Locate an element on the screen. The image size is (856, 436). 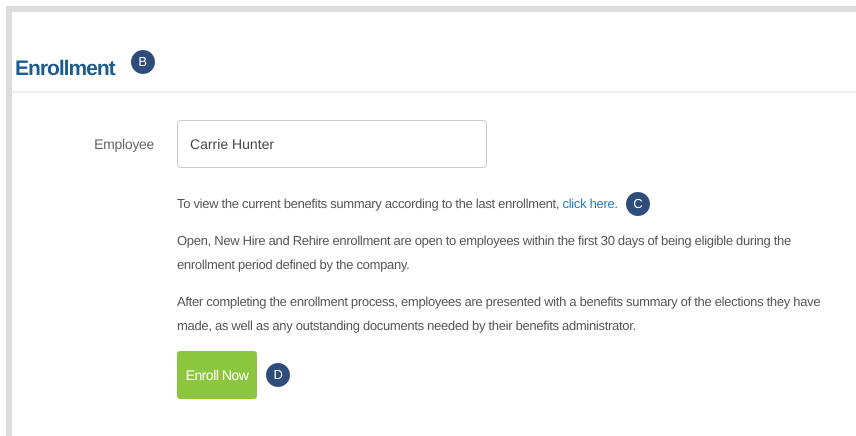
callout-marker: D is located at coordinates (278, 375).